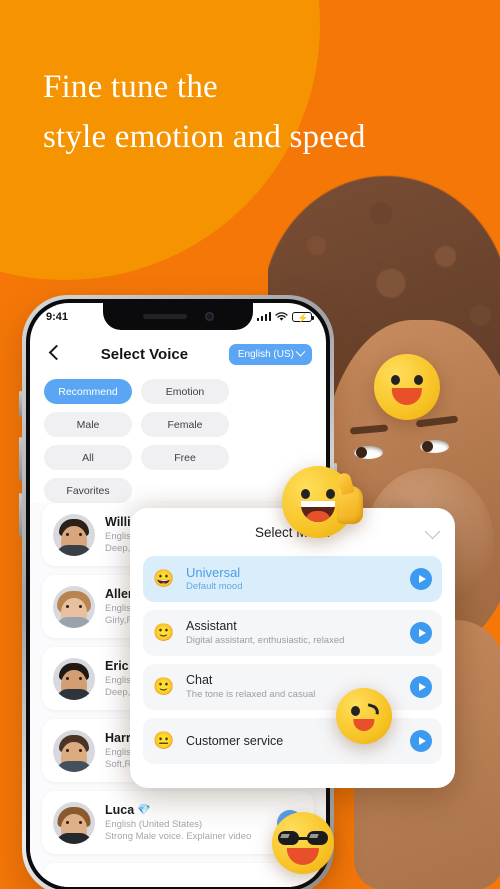 The width and height of the screenshot is (500, 889). I want to click on filter-chip-emotion: Emotion, so click(185, 391).